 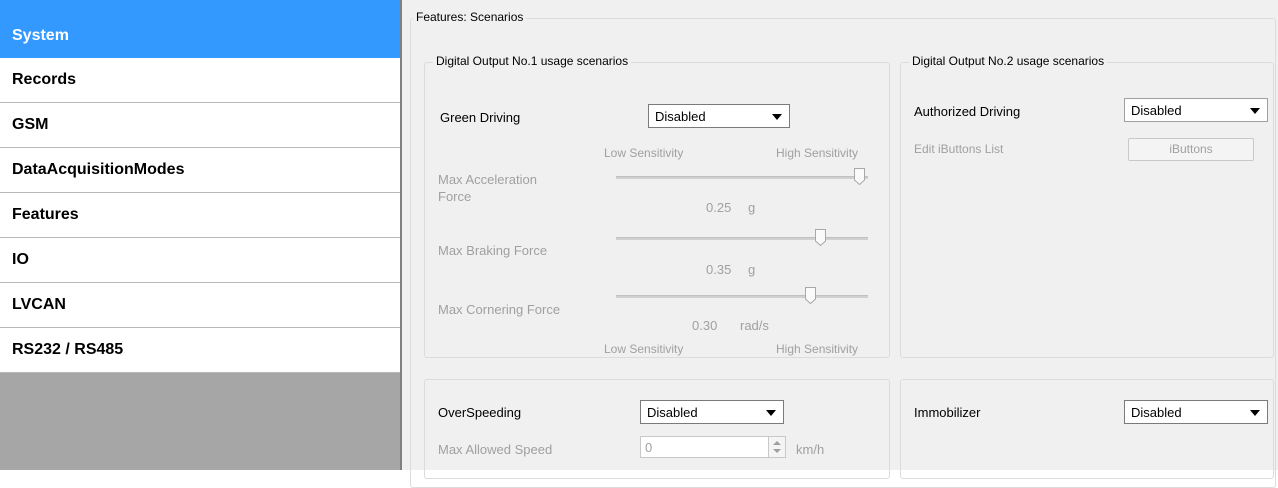 I want to click on braking-slider-track, so click(x=742, y=238).